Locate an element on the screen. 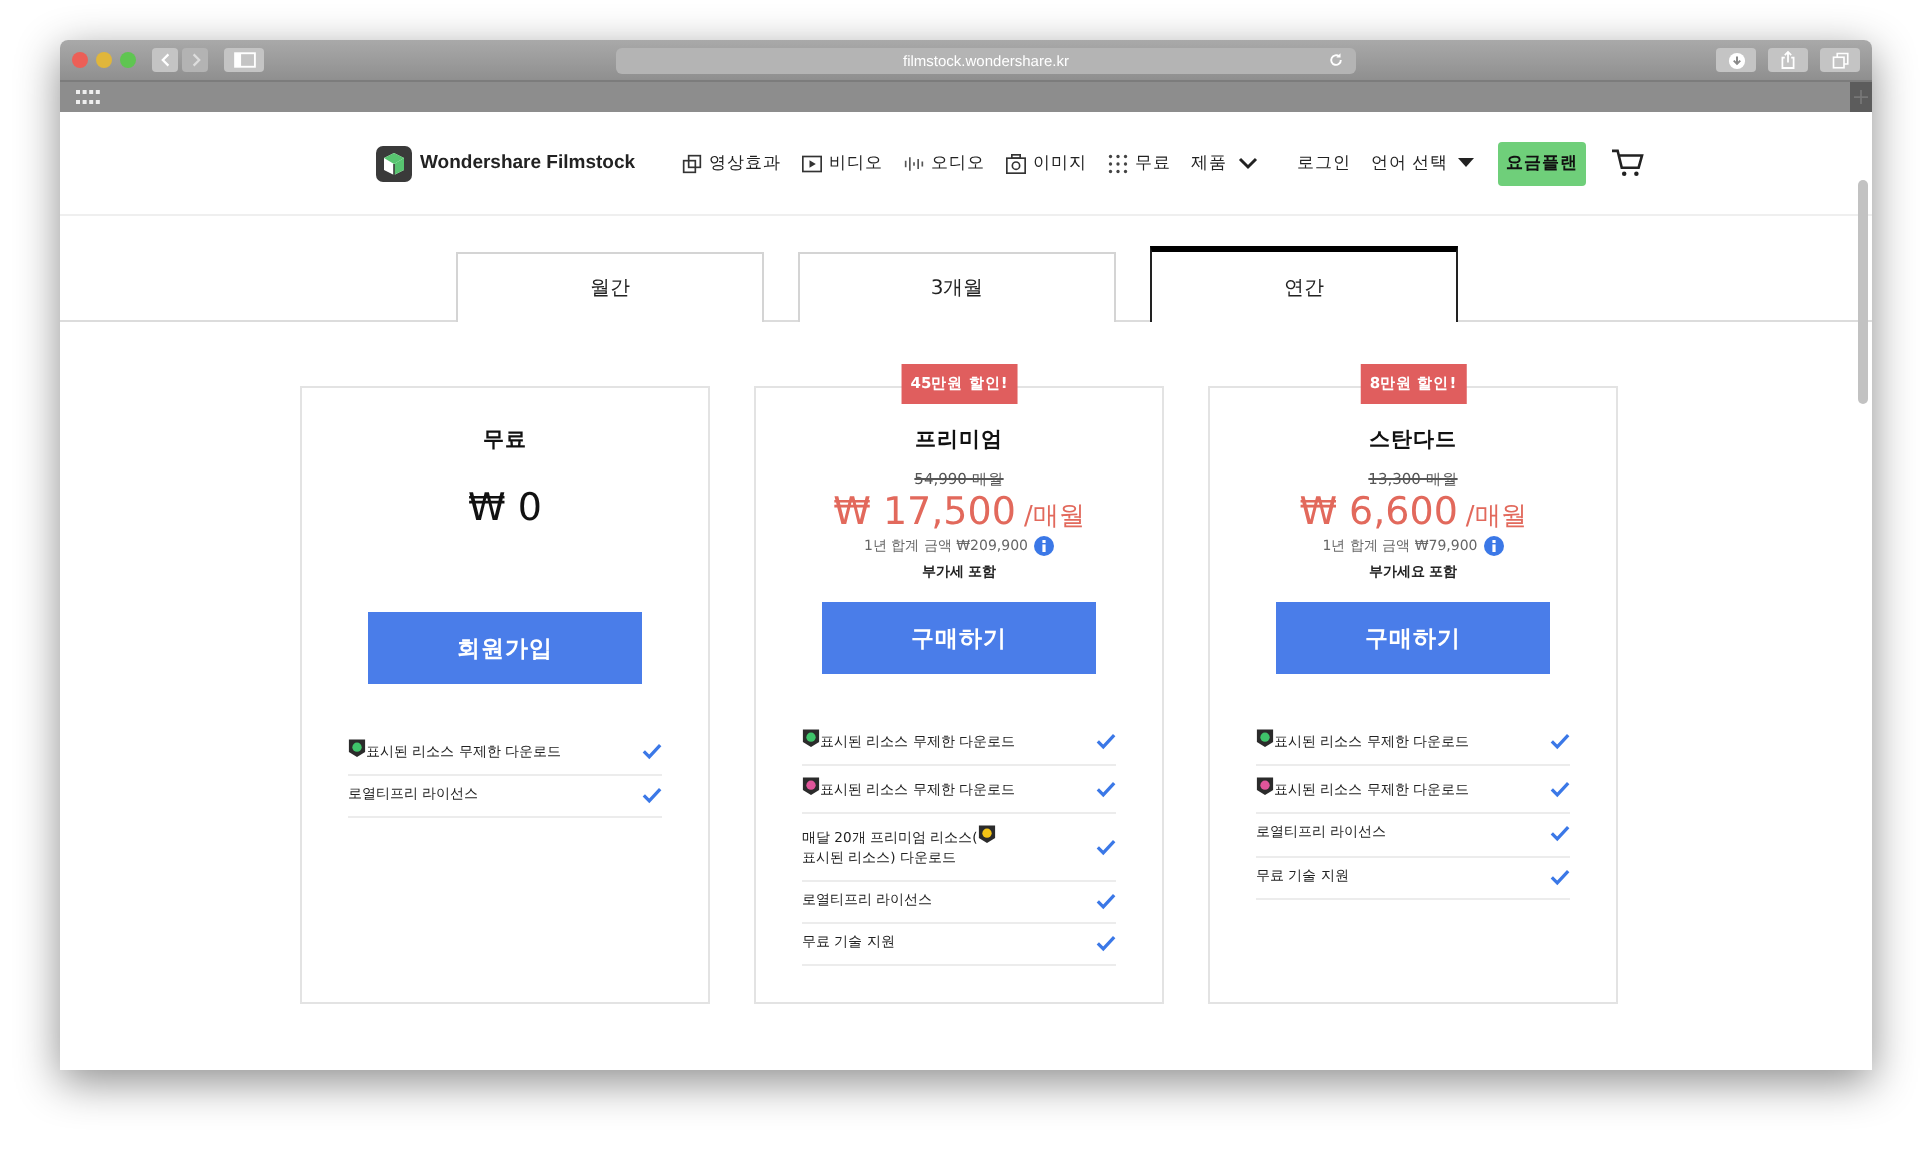 This screenshot has width=1932, height=1150. plan-name: 무료 is located at coordinates (505, 441).